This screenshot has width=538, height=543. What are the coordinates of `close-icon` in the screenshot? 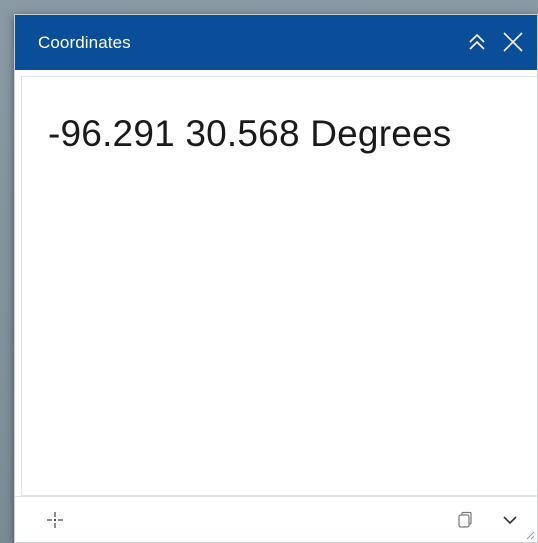 It's located at (513, 42).